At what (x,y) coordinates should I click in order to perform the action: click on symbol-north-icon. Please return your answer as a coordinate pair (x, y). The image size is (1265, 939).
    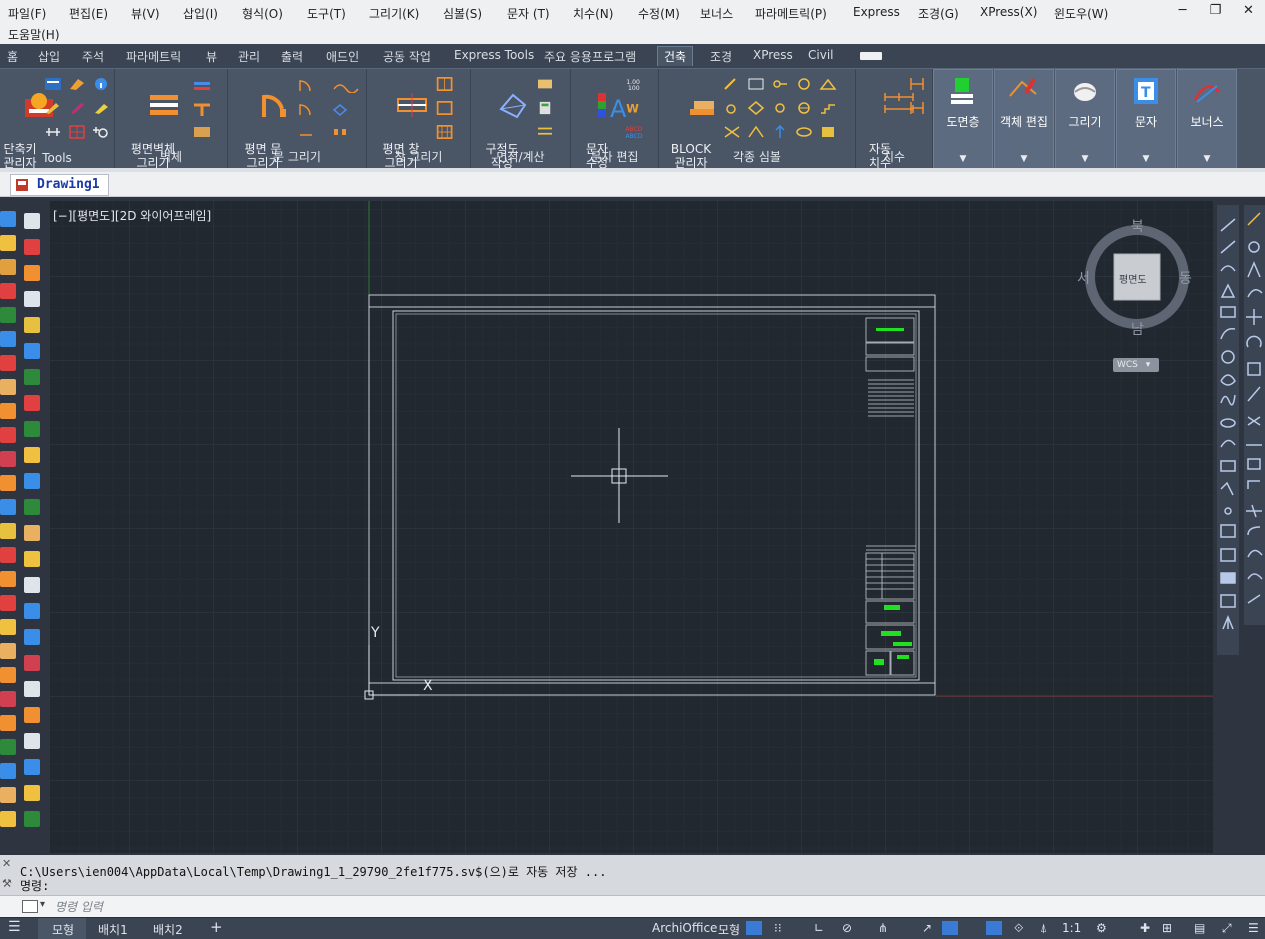
    Looking at the image, I should click on (780, 132).